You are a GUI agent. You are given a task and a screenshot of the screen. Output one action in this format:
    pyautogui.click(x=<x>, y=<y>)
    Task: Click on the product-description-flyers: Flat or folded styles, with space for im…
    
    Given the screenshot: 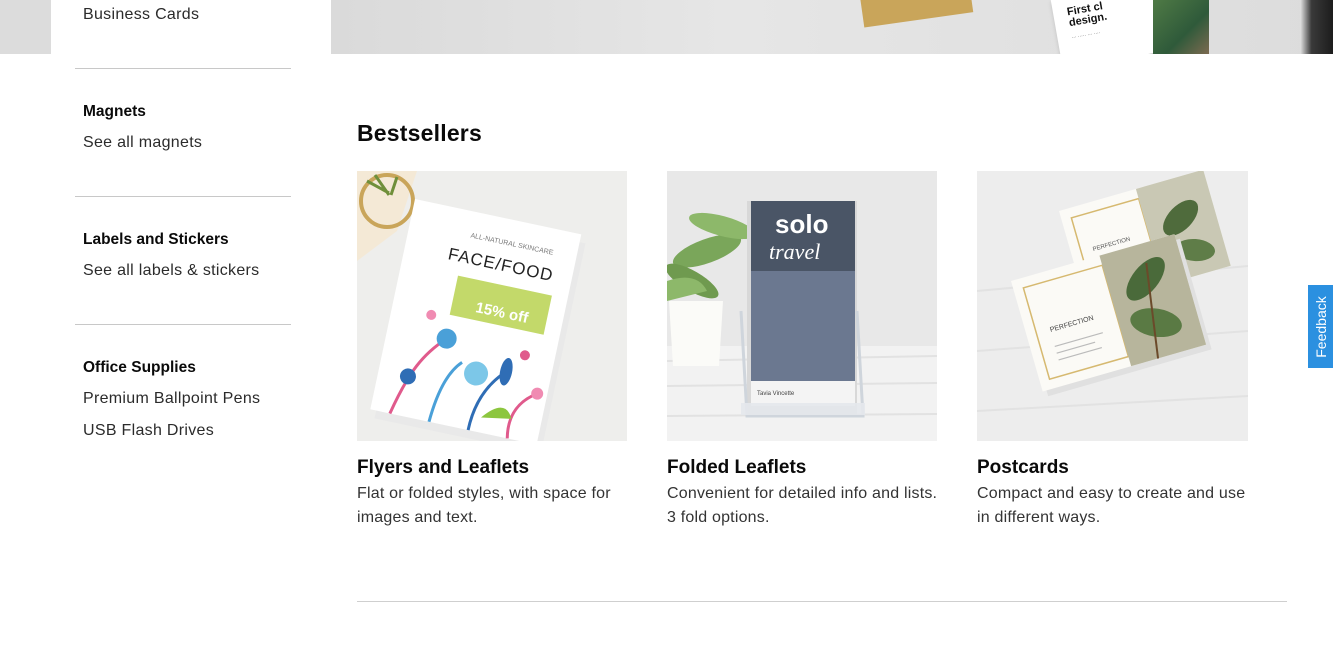 What is the action you would take?
    pyautogui.click(x=484, y=505)
    